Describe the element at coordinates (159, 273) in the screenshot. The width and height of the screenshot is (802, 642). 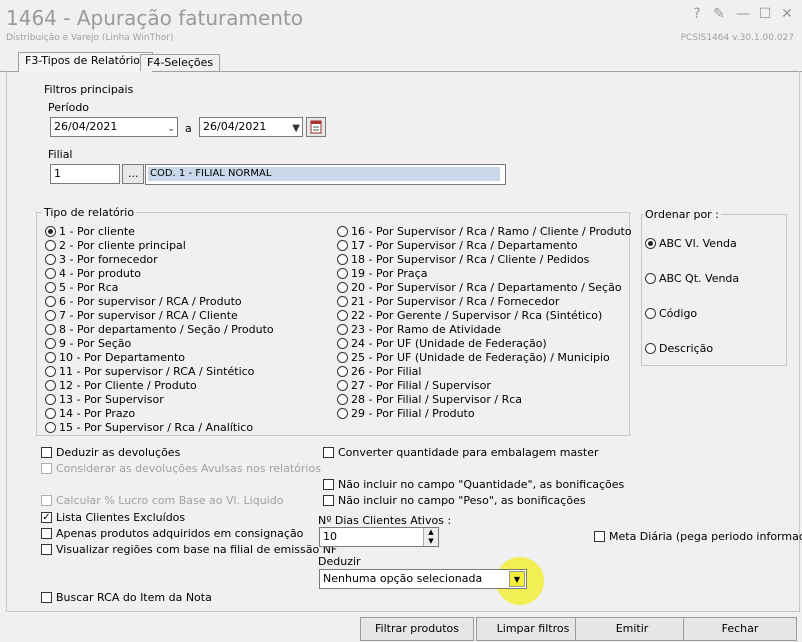
I see `tipo-relatorio-radio: 4 - Por produto` at that location.